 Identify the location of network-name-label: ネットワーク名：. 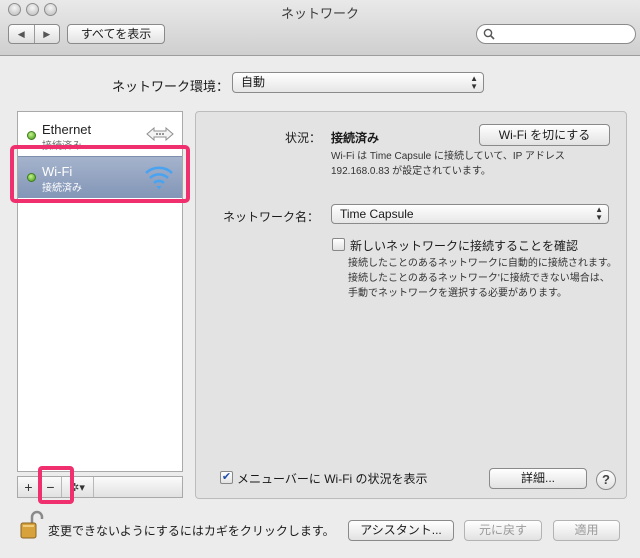
(271, 217).